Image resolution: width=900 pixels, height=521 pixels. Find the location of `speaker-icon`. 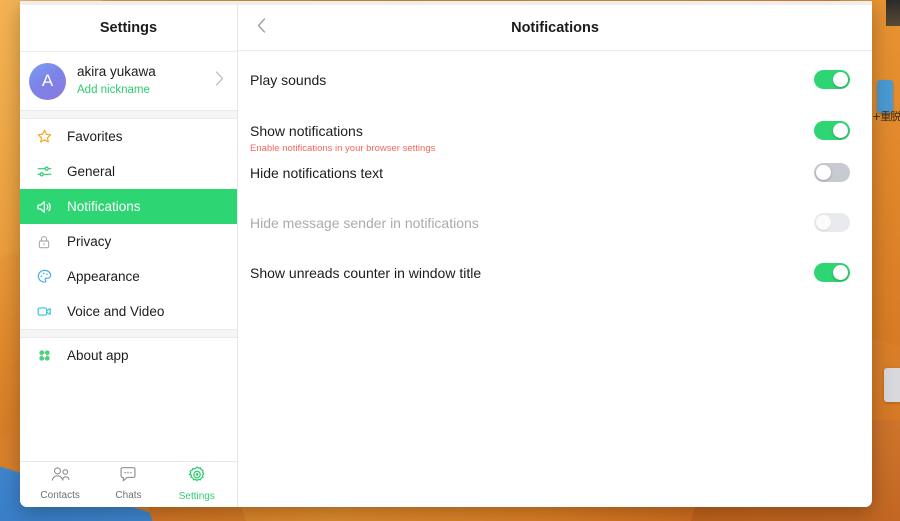

speaker-icon is located at coordinates (44, 207).